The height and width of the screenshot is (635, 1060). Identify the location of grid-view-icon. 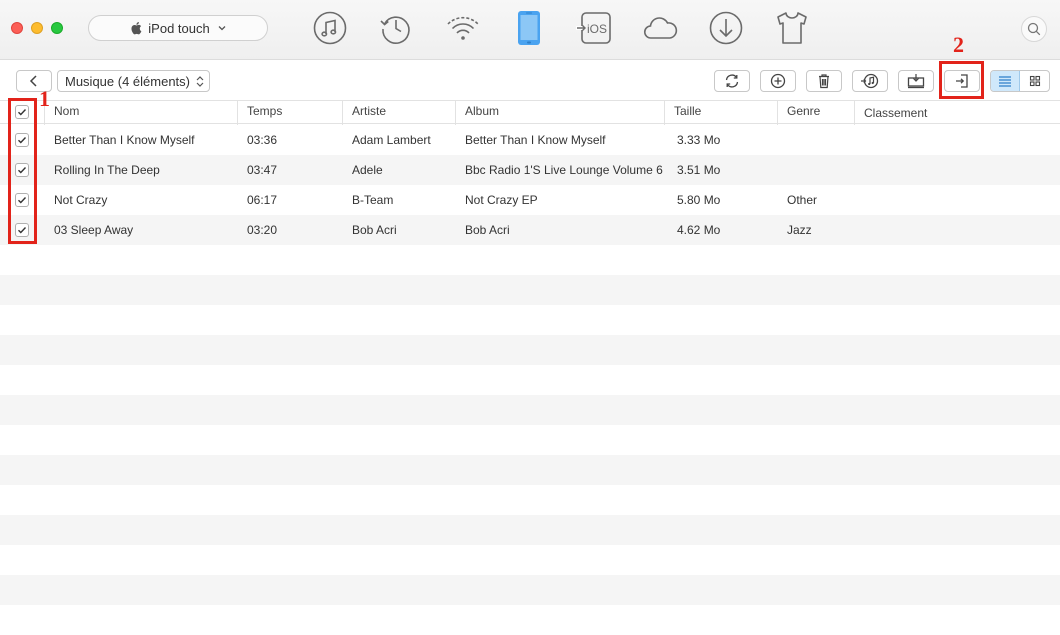
(1034, 81).